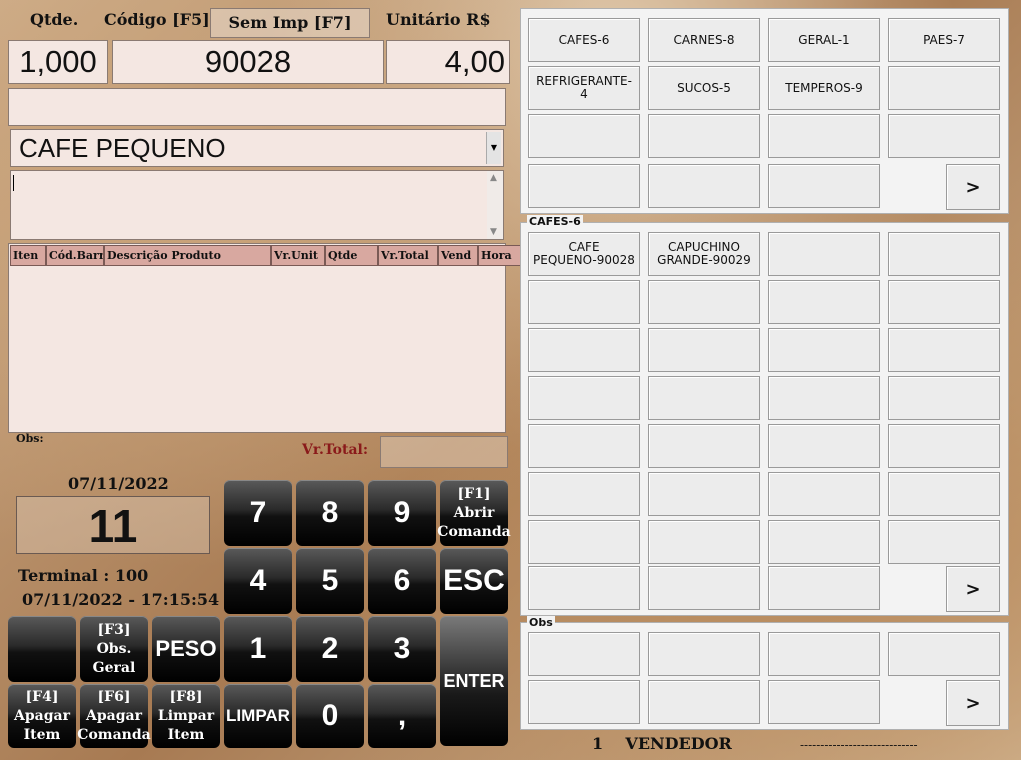  Describe the element at coordinates (157, 19) in the screenshot. I see `codigo-label: Código [F5]` at that location.